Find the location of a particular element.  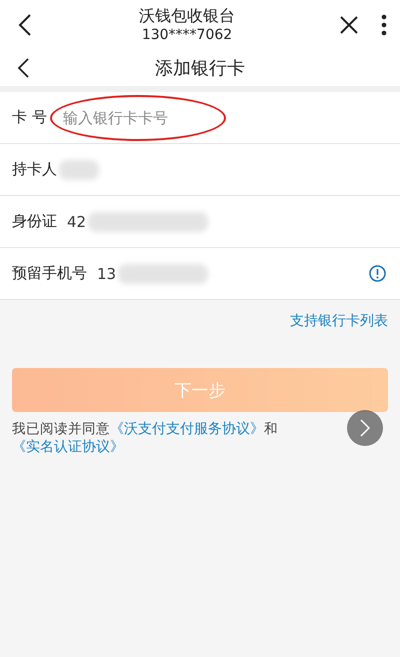

redaction-blur is located at coordinates (79, 170).